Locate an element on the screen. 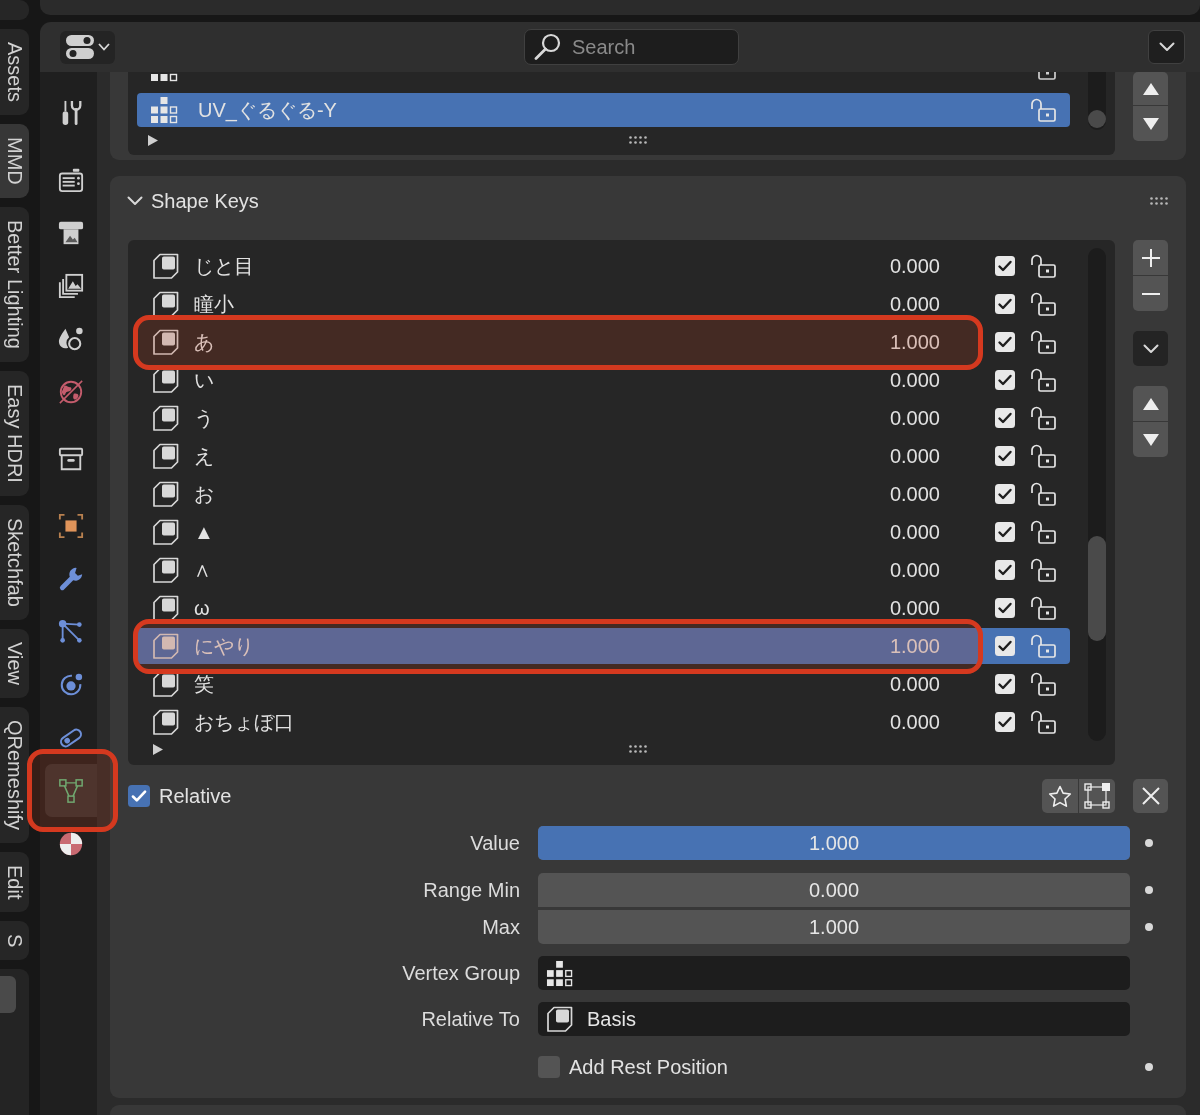 The image size is (1200, 1115). shape-key-name: ω is located at coordinates (202, 608).